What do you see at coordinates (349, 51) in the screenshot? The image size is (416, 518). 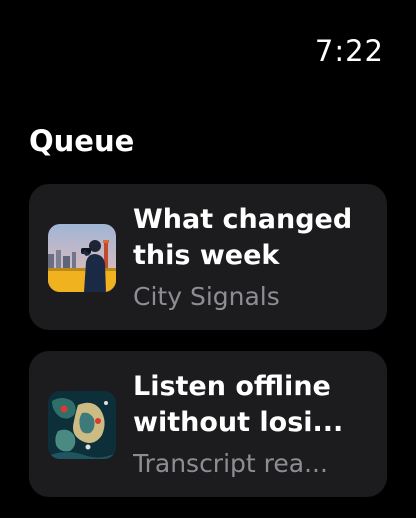 I see `status-time: 7:22` at bounding box center [349, 51].